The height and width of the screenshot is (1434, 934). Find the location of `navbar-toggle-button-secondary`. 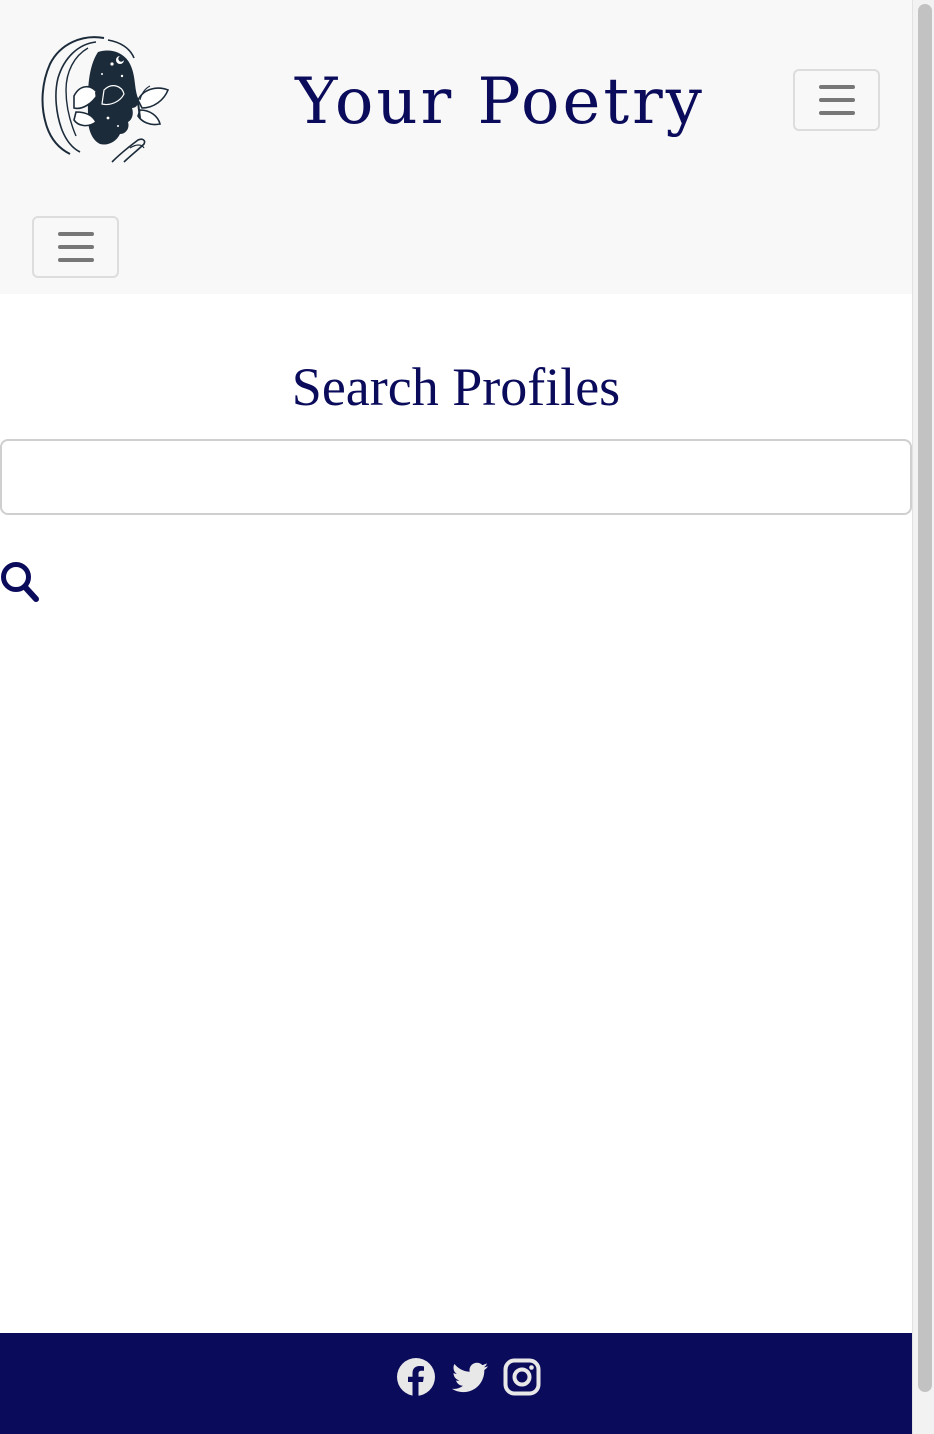

navbar-toggle-button-secondary is located at coordinates (75, 247).